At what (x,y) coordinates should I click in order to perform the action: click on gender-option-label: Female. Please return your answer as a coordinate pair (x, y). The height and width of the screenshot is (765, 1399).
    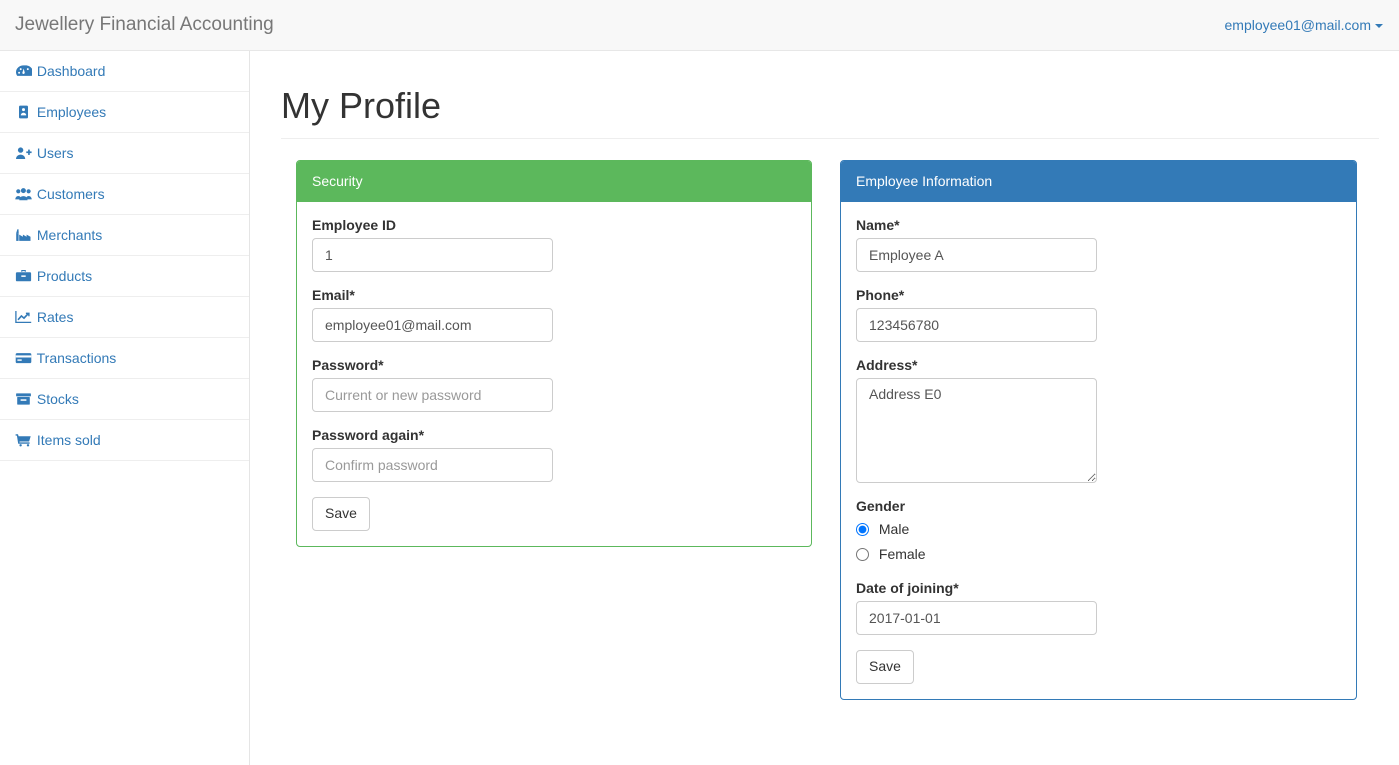
    Looking at the image, I should click on (902, 554).